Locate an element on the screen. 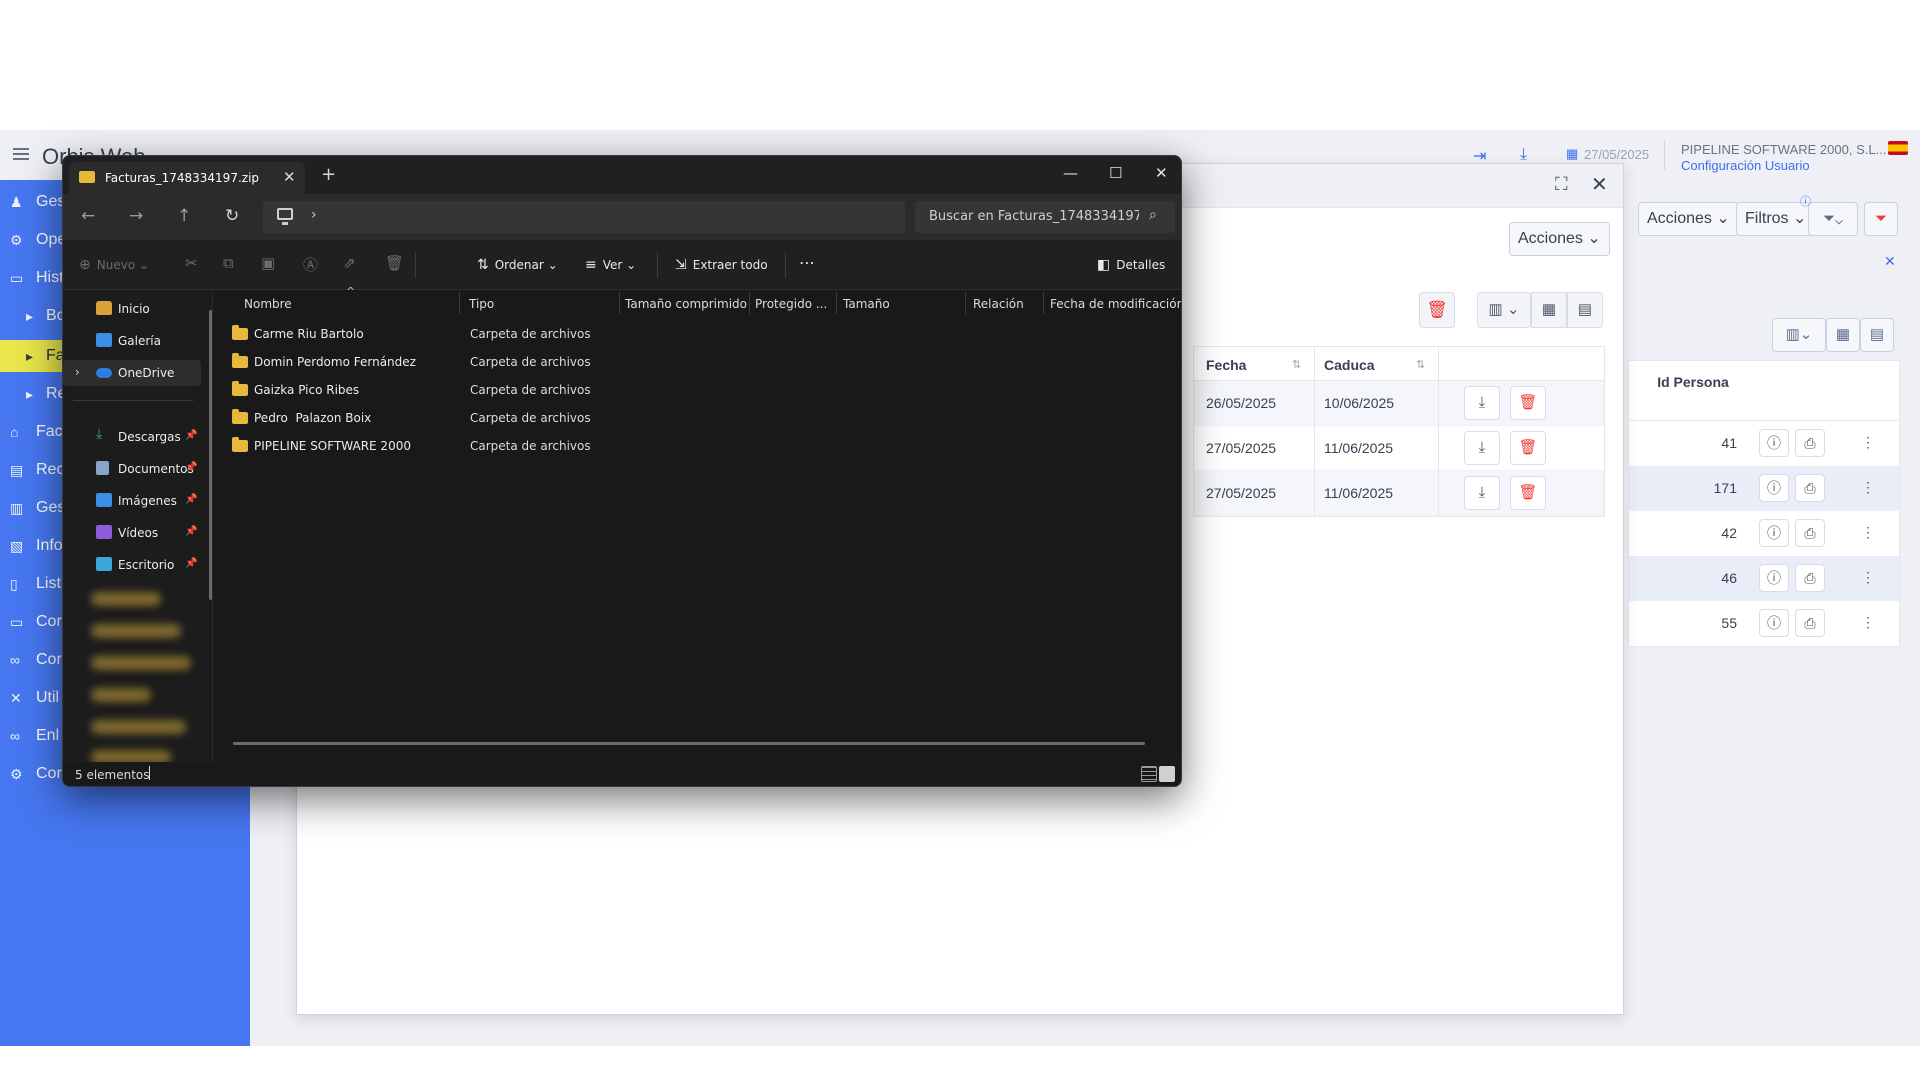 The image size is (1920, 1080). folder-row: Carme Riu Bartolo Carpeta de archivos is located at coordinates (697, 333).